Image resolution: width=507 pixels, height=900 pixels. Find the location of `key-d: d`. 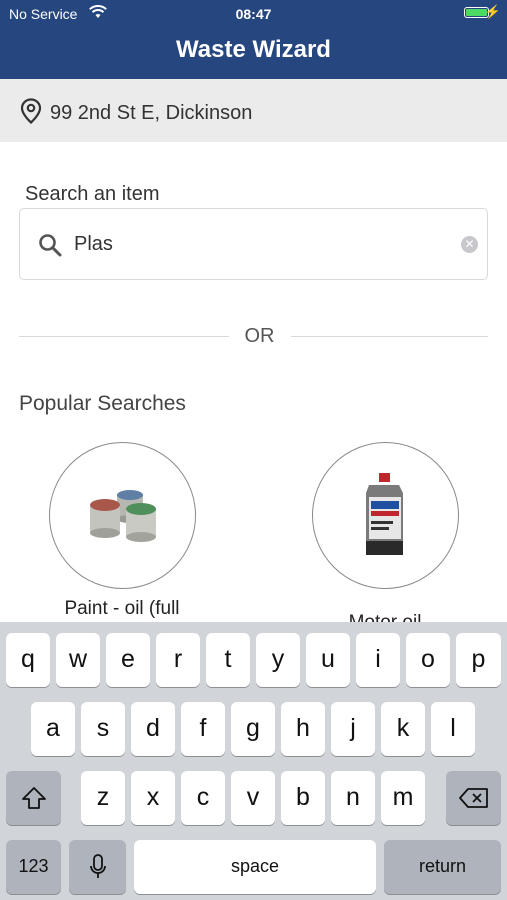

key-d: d is located at coordinates (153, 729).